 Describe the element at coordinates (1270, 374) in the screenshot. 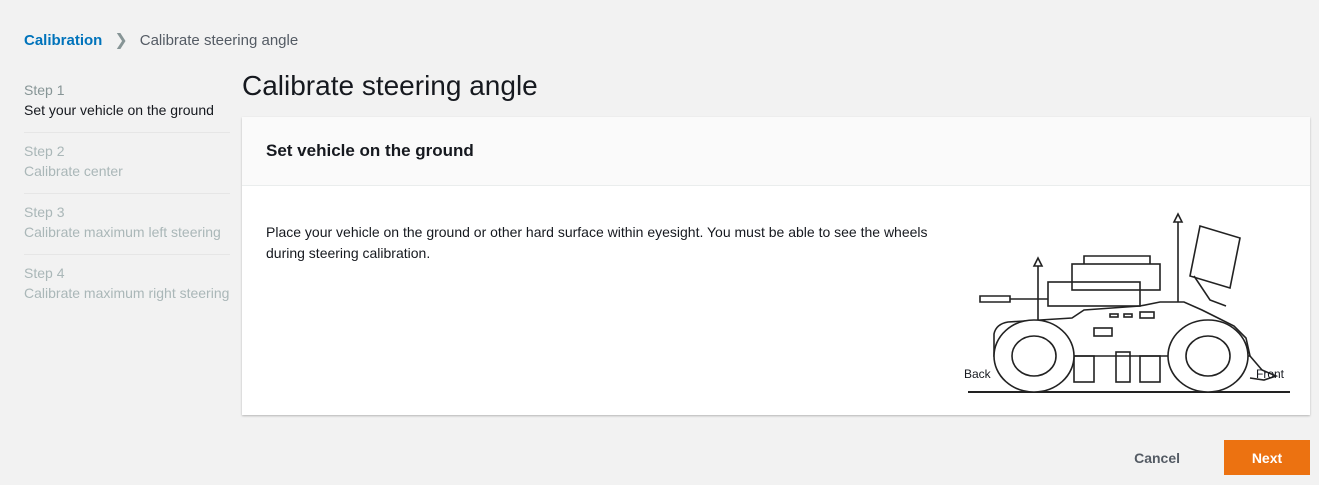

I see `diagram-front-label: Front` at that location.